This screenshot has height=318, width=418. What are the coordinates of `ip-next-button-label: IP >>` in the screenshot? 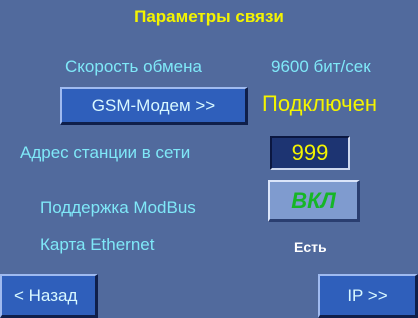 It's located at (367, 295).